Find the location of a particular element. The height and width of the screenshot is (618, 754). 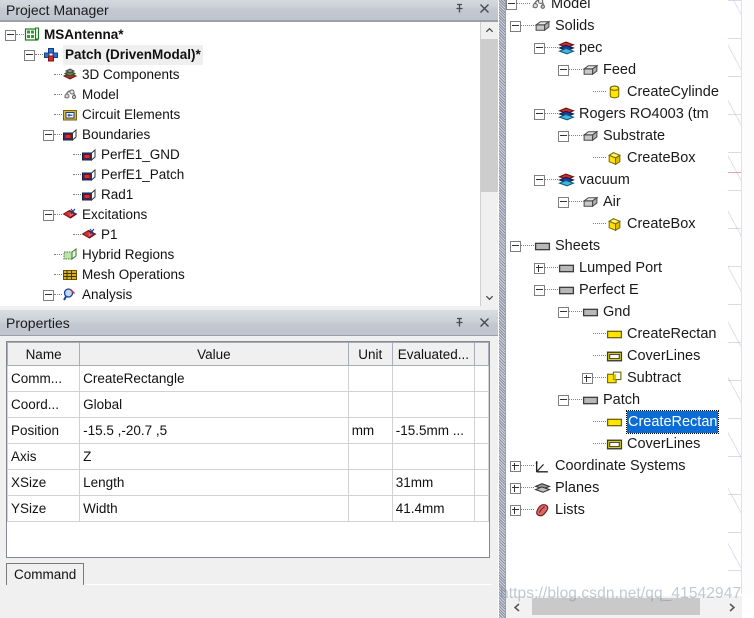

tree-item: Air is located at coordinates (617, 202).